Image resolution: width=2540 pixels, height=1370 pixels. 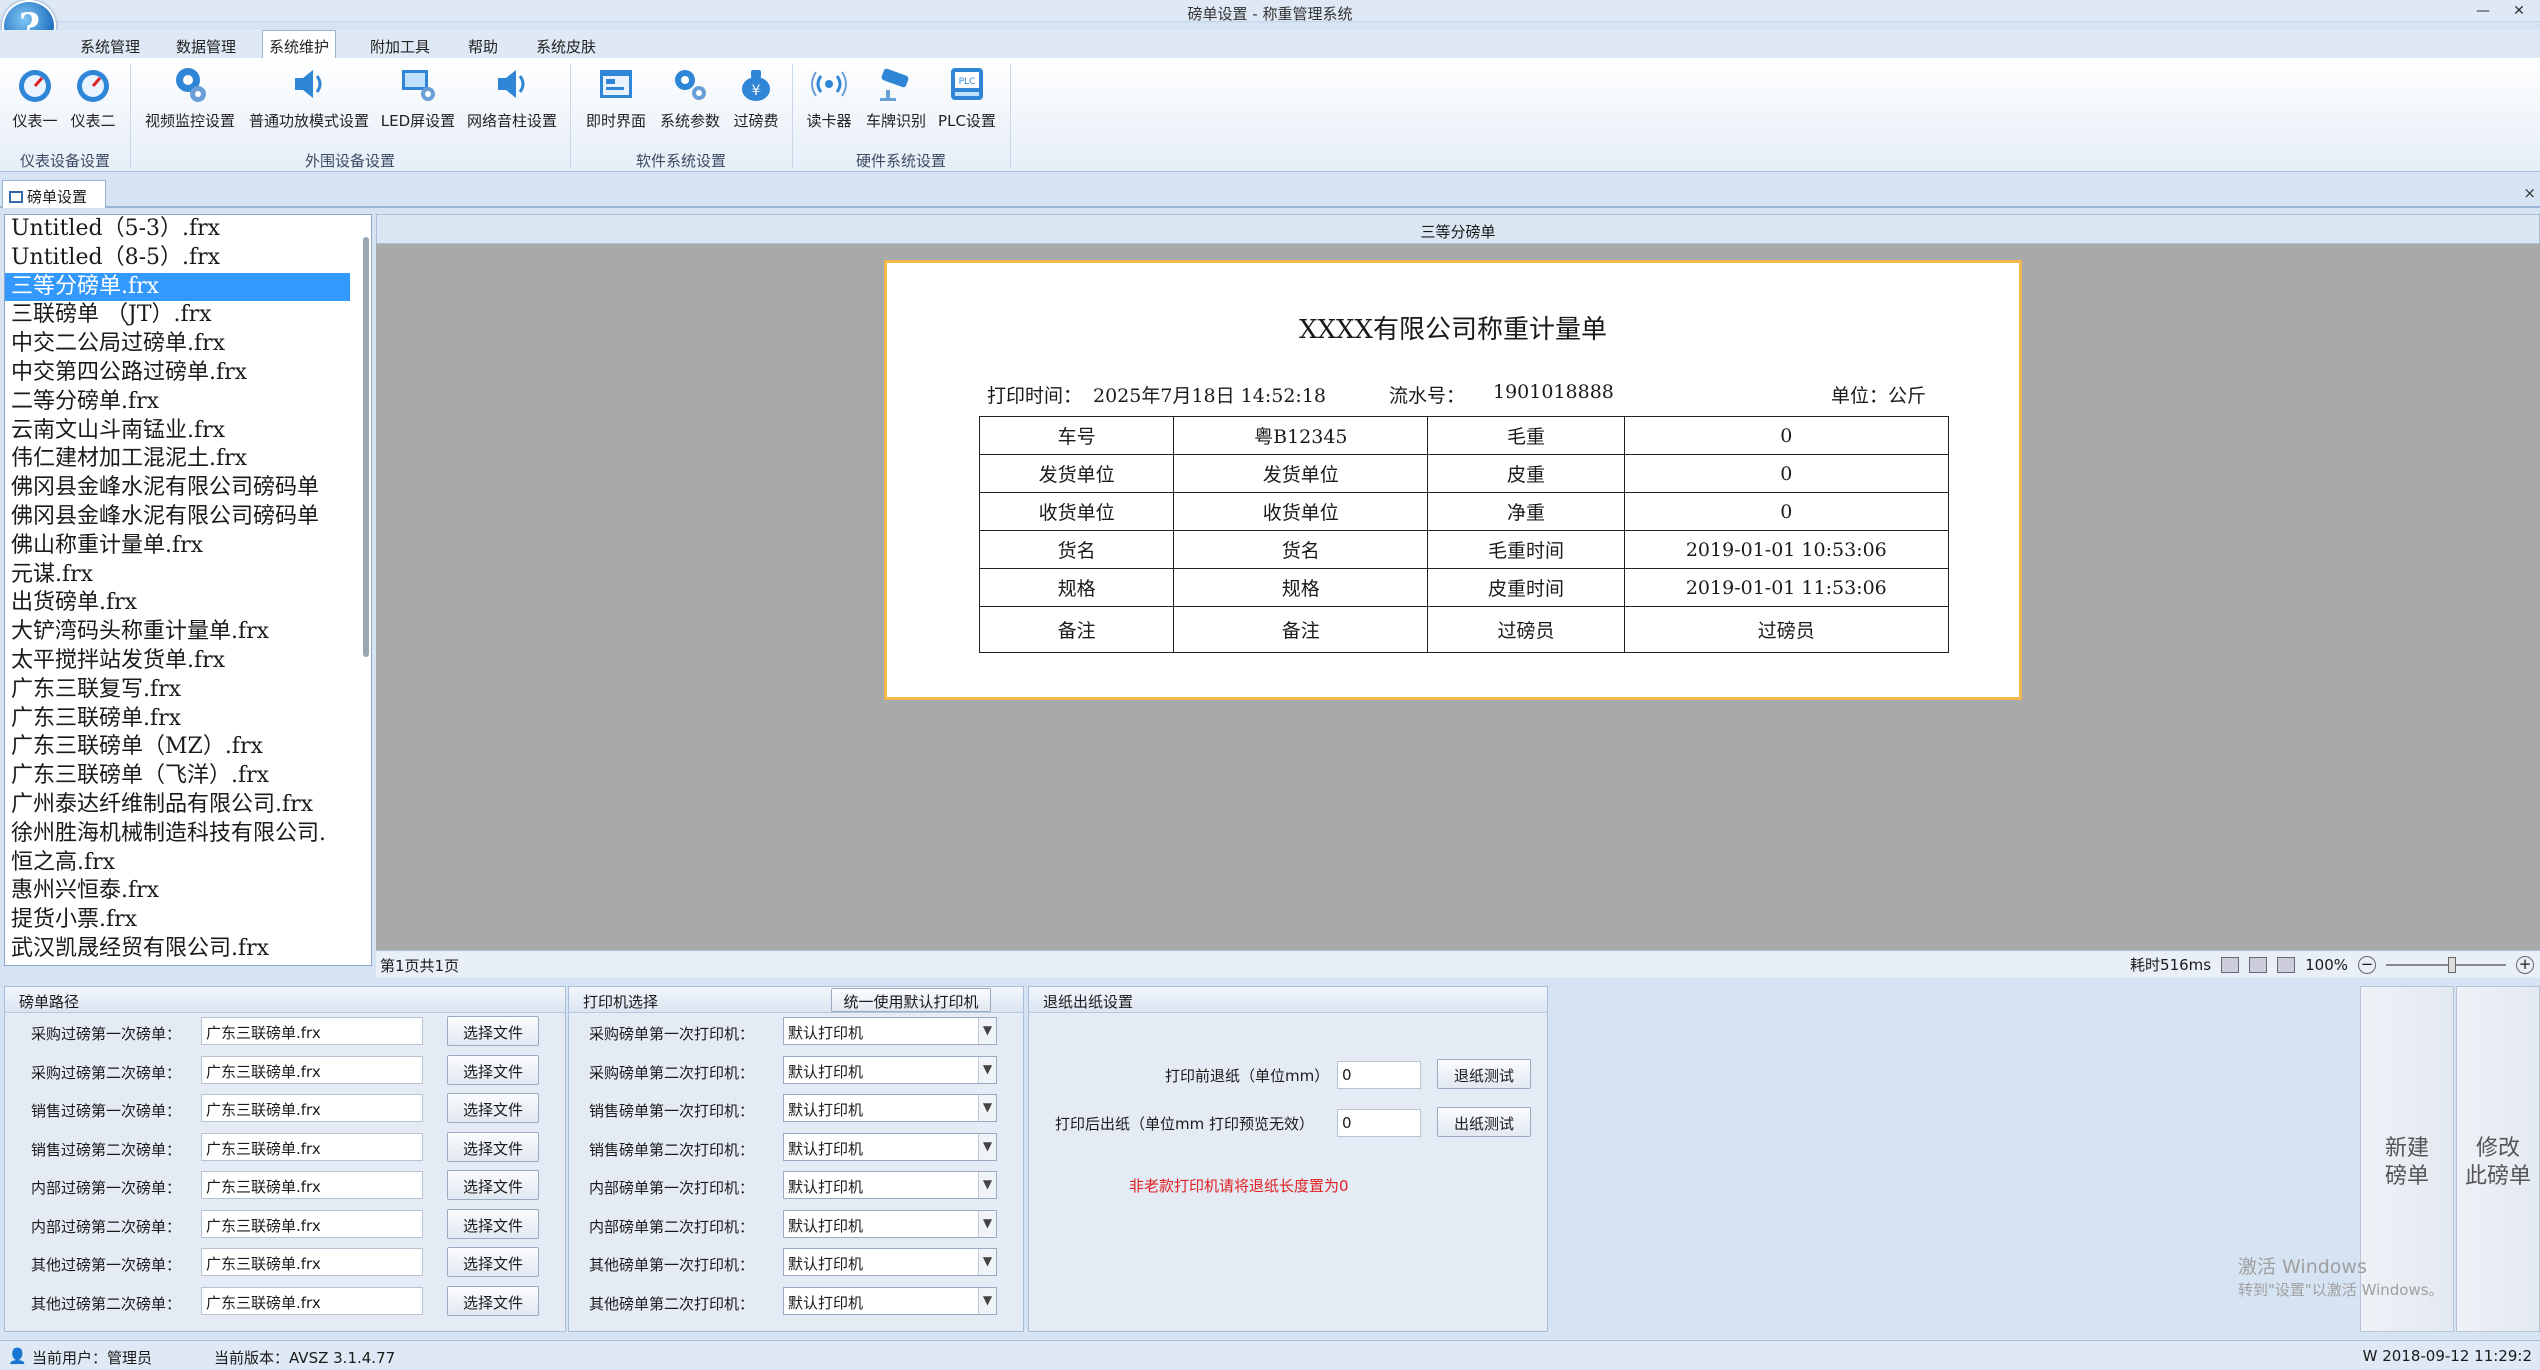 What do you see at coordinates (2446, 964) in the screenshot?
I see `zoom-slider` at bounding box center [2446, 964].